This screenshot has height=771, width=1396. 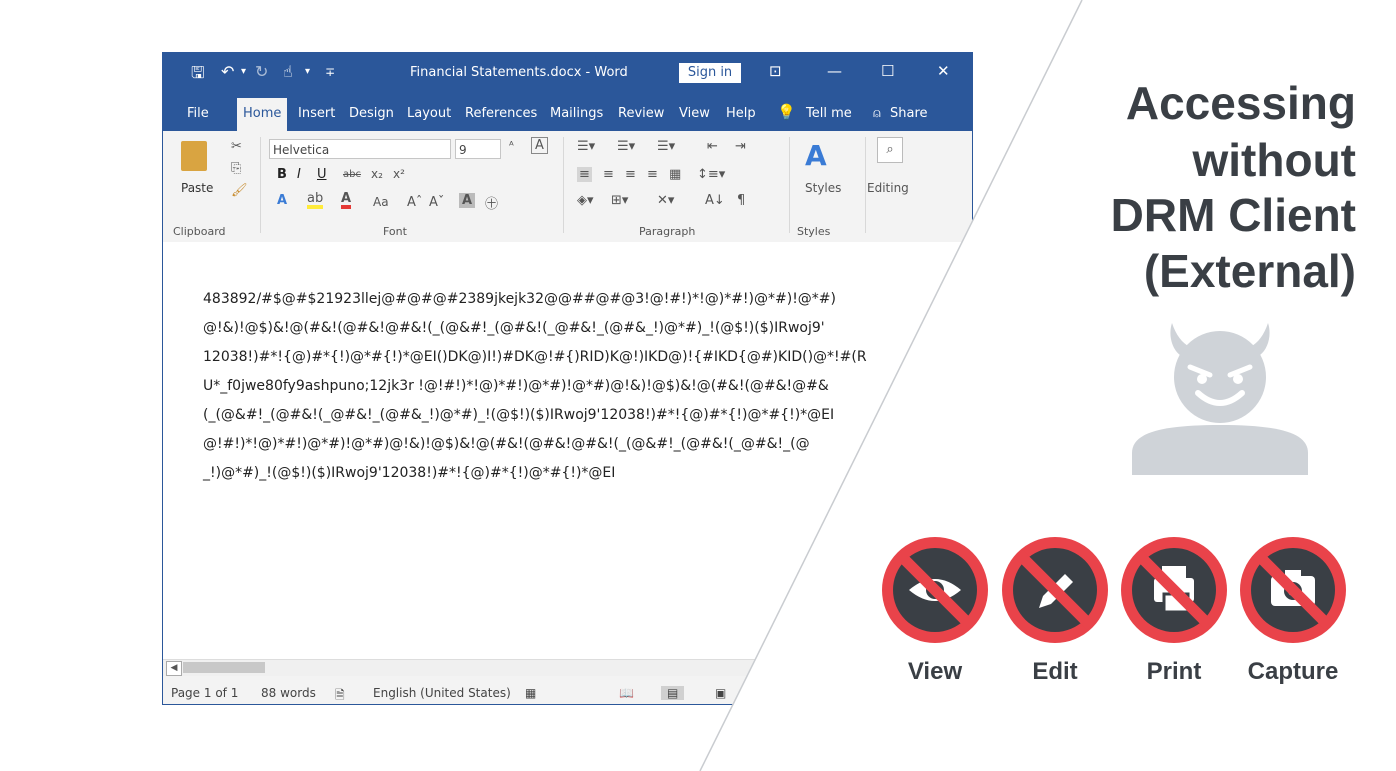 I want to click on macro-icon: ▦, so click(x=530, y=693).